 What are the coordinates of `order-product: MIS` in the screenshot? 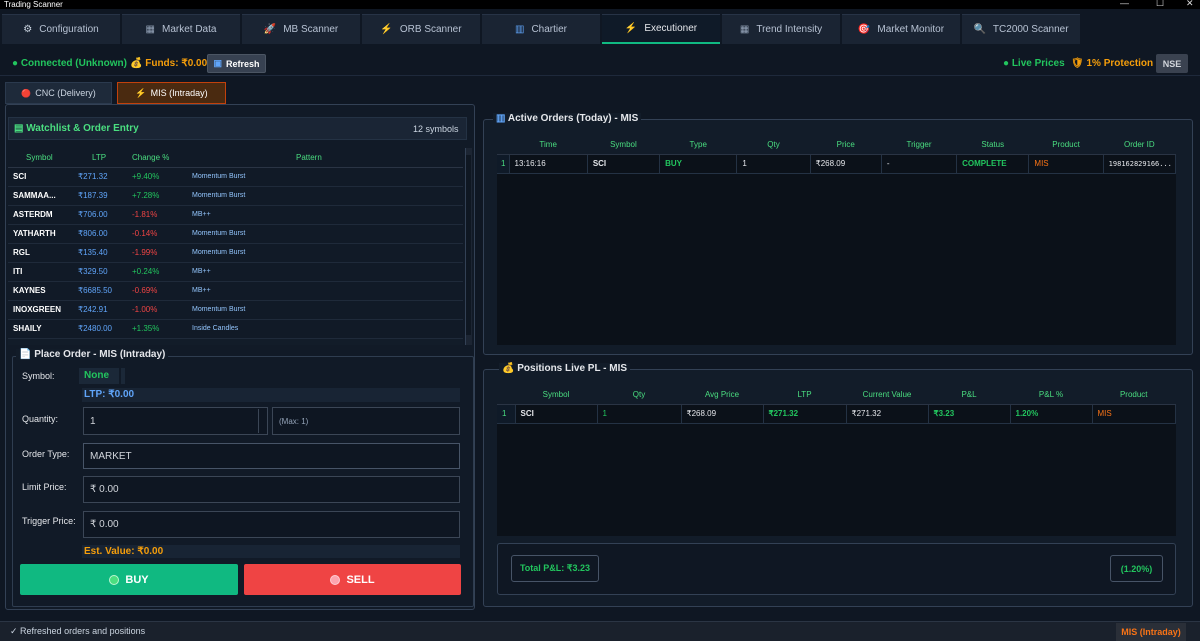 It's located at (1066, 164).